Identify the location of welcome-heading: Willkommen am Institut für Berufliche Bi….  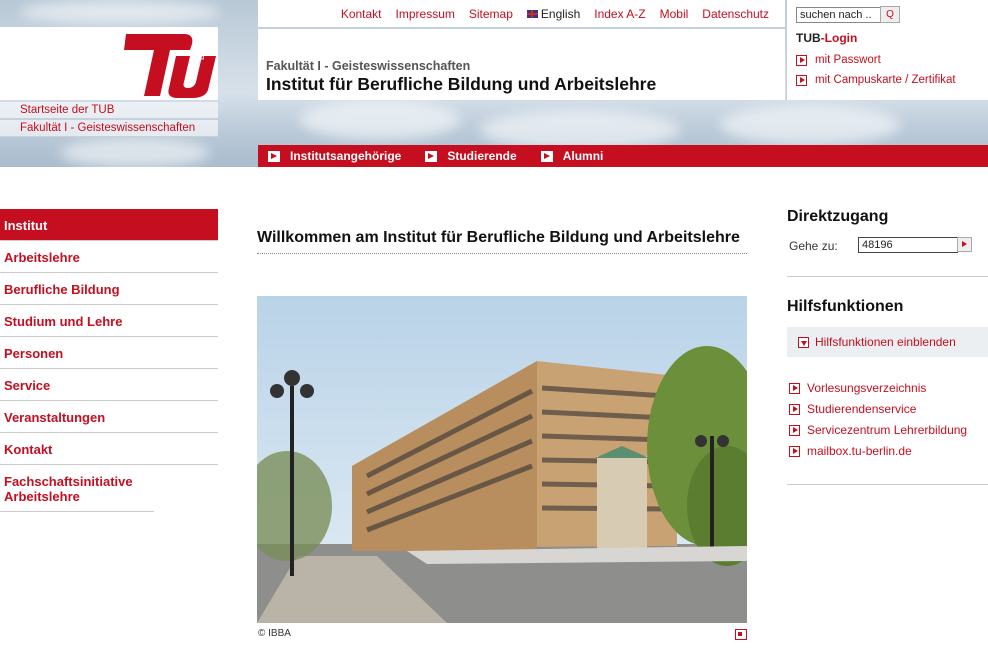
(502, 241).